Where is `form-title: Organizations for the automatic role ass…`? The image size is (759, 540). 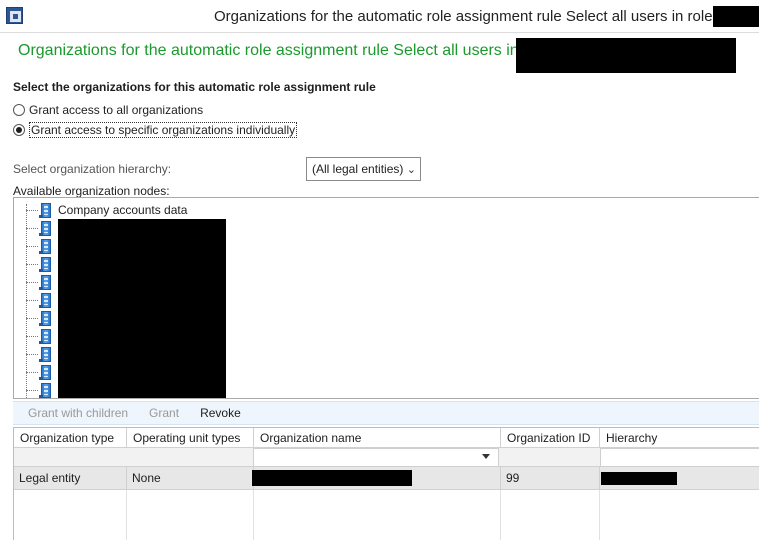
form-title: Organizations for the automatic role ass… is located at coordinates (284, 50).